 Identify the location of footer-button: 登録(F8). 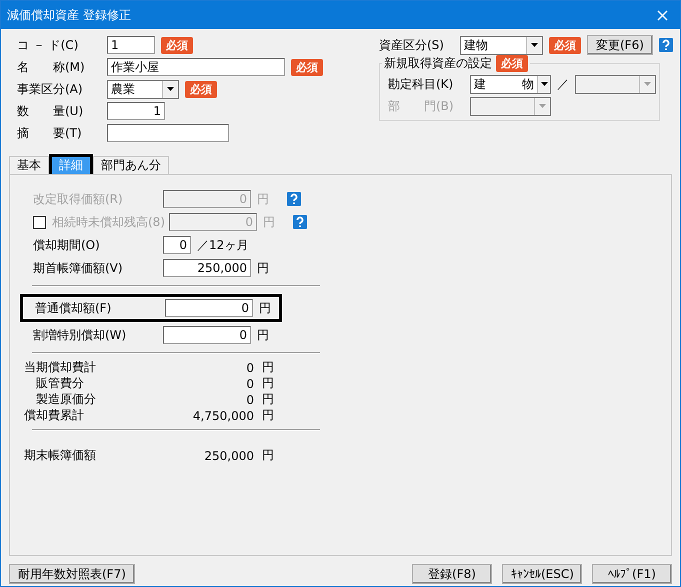
(452, 574).